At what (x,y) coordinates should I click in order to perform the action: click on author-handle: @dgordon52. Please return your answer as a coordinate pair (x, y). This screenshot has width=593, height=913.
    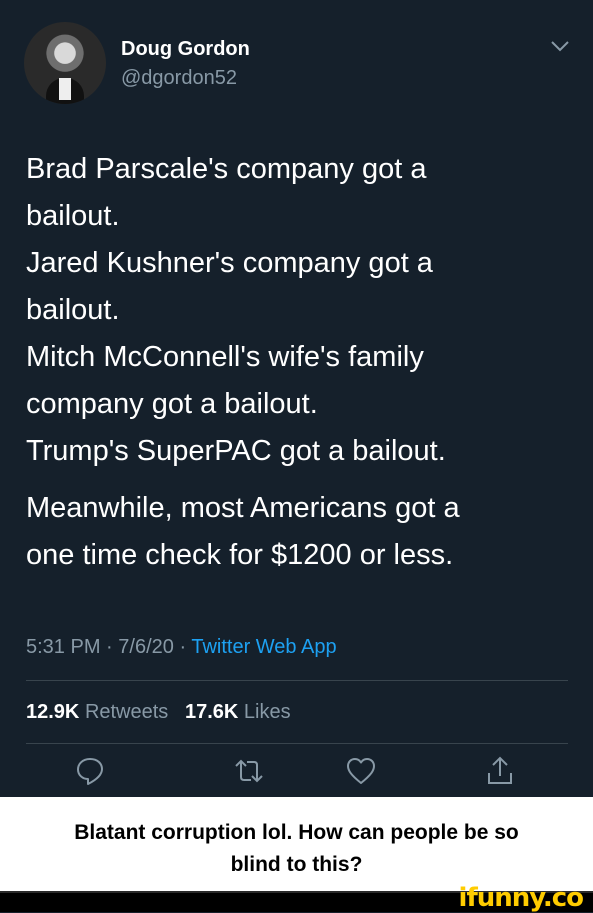
    Looking at the image, I should click on (179, 78).